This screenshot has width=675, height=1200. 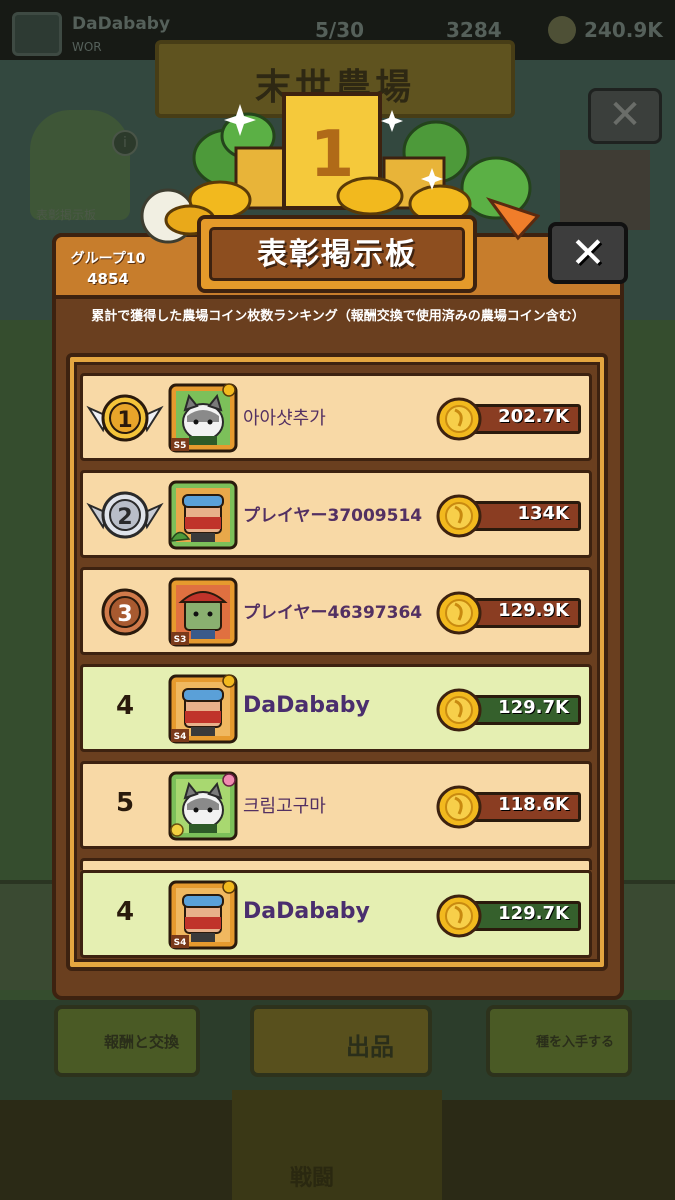 What do you see at coordinates (203, 515) in the screenshot?
I see `goggles-avatar-icon` at bounding box center [203, 515].